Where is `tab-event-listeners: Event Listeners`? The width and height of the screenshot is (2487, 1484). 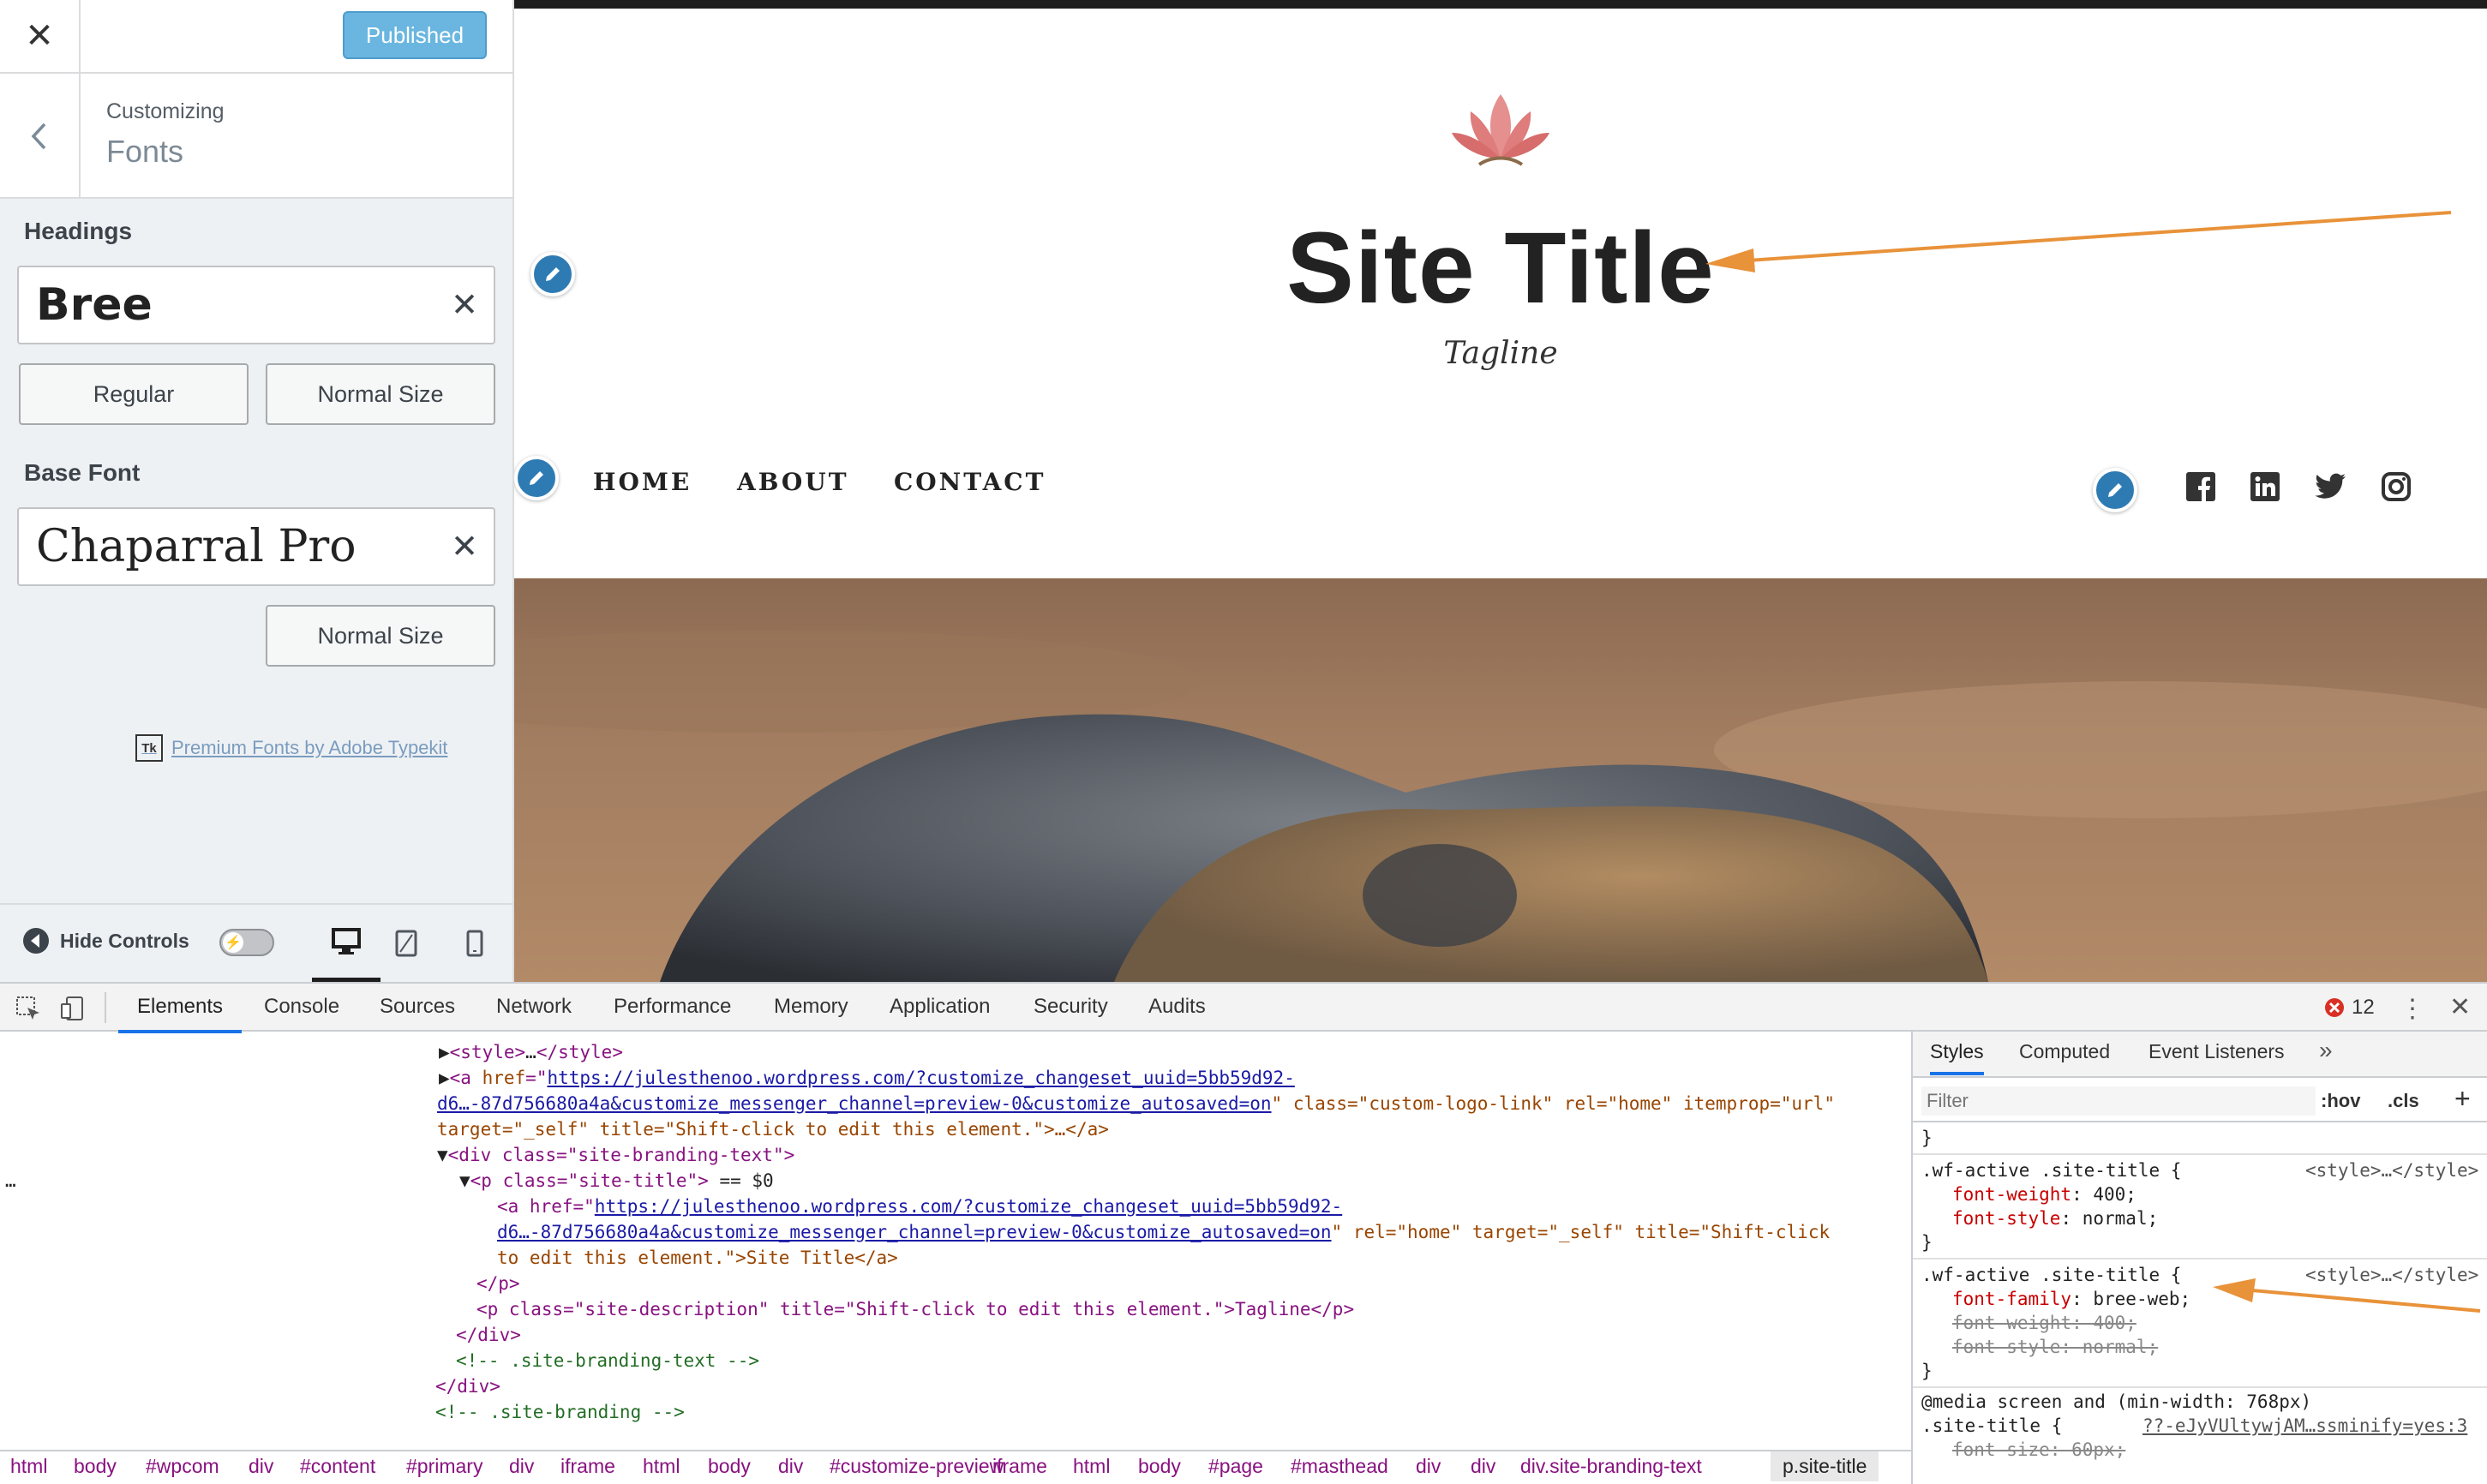 tab-event-listeners: Event Listeners is located at coordinates (2216, 1051).